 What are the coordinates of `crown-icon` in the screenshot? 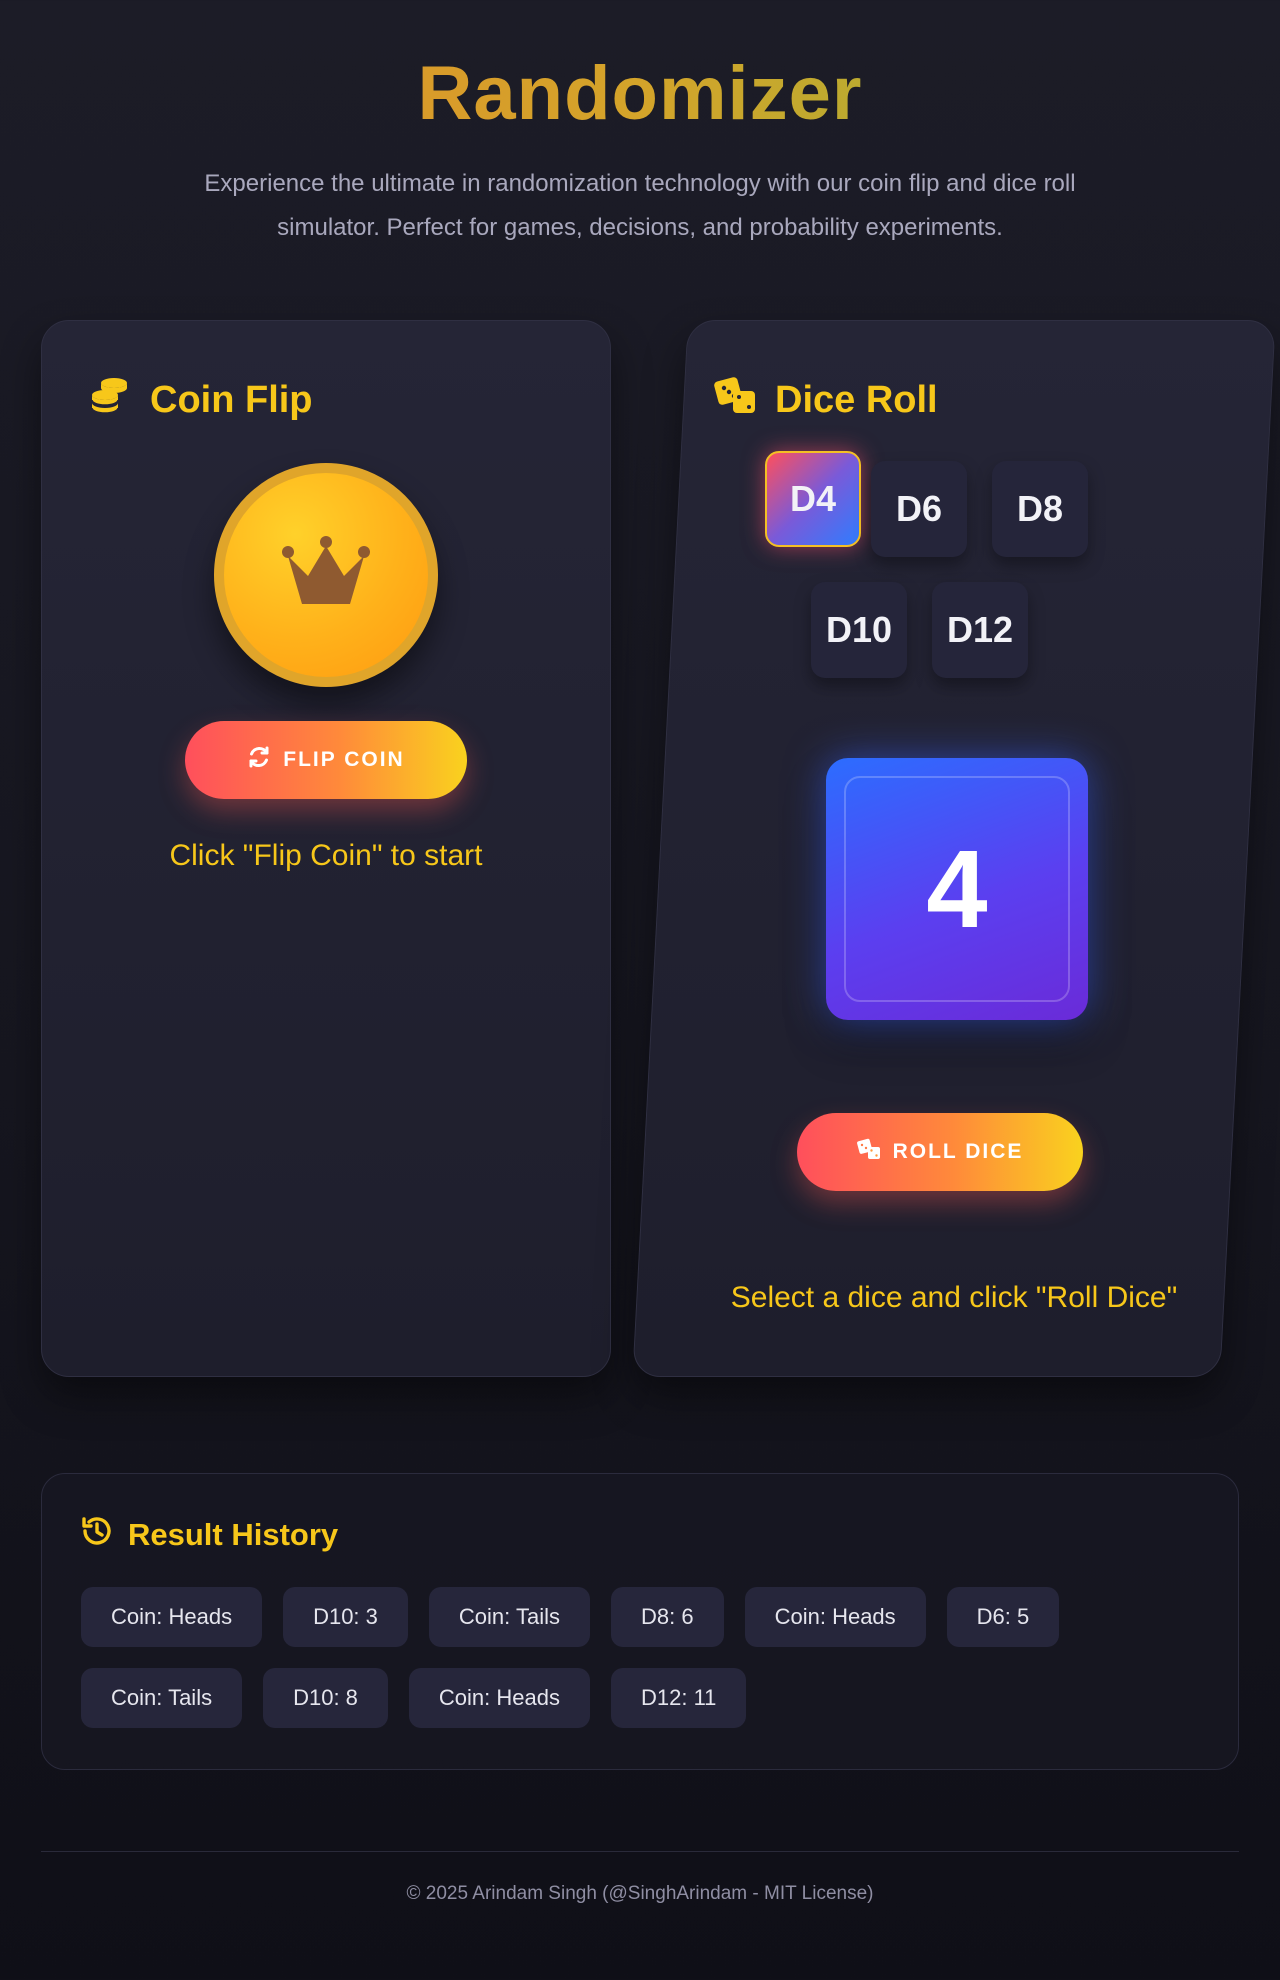 It's located at (326, 575).